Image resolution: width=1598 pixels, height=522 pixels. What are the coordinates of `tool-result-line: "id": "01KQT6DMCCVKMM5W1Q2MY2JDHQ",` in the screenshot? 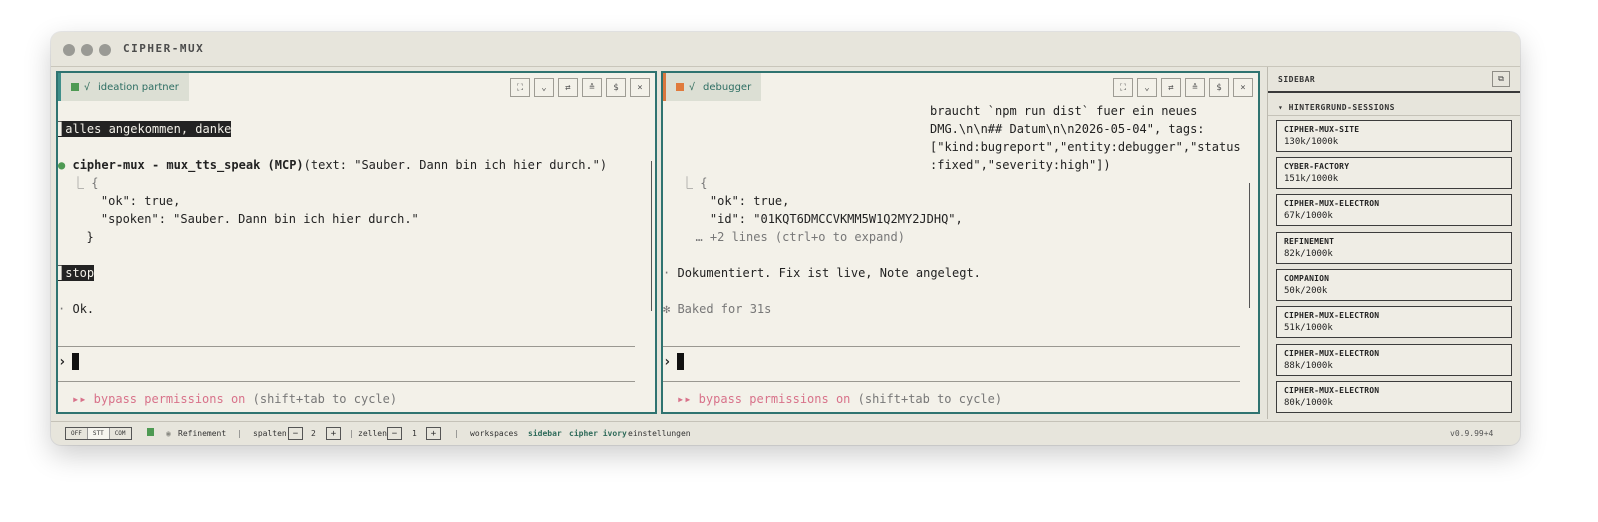 It's located at (822, 219).